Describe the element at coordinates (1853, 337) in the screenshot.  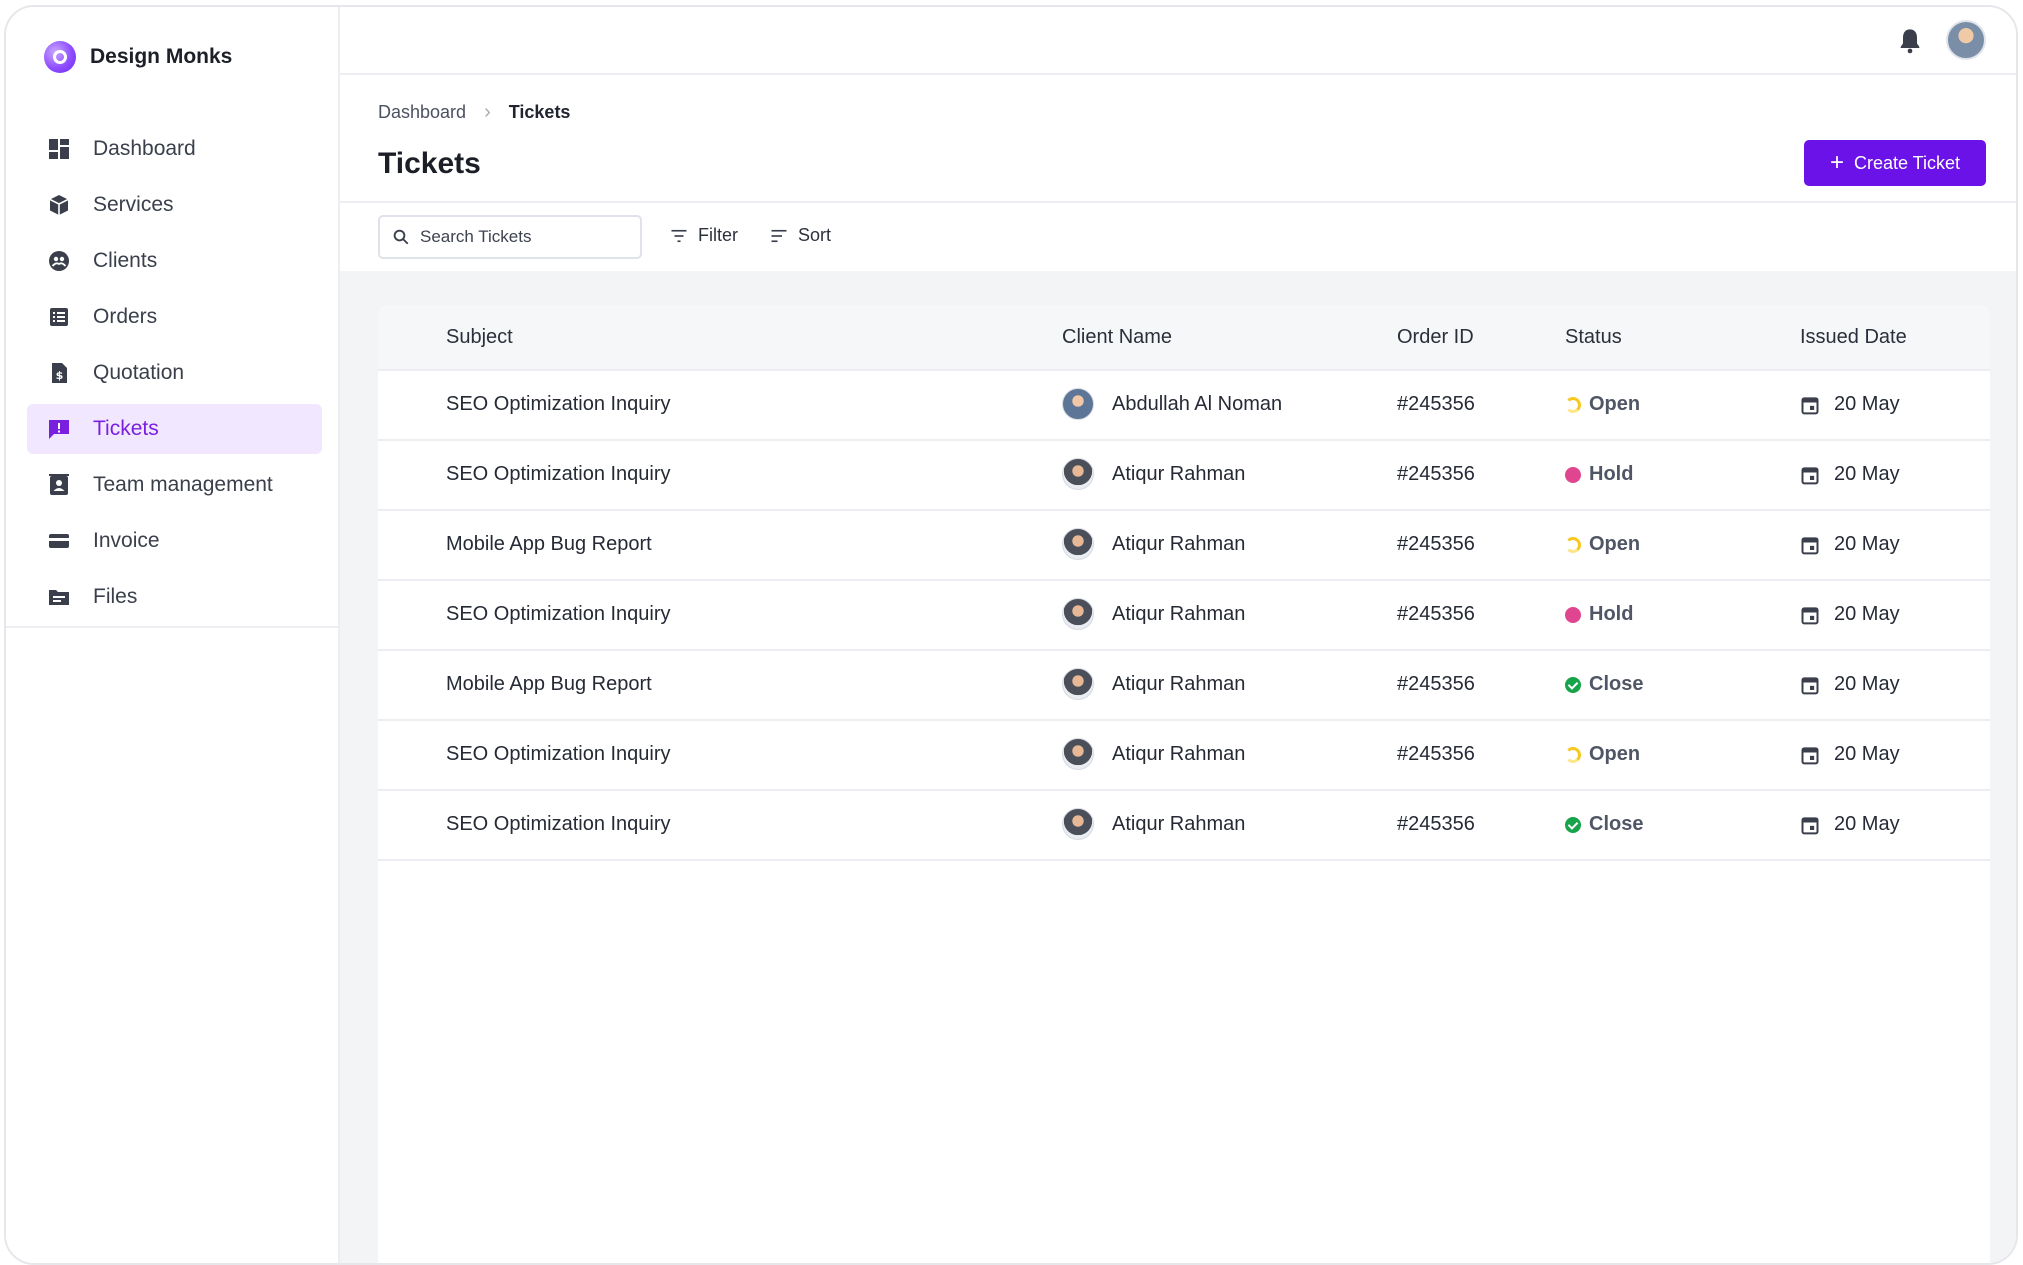
I see `column-header-issued-date: Issued Date` at that location.